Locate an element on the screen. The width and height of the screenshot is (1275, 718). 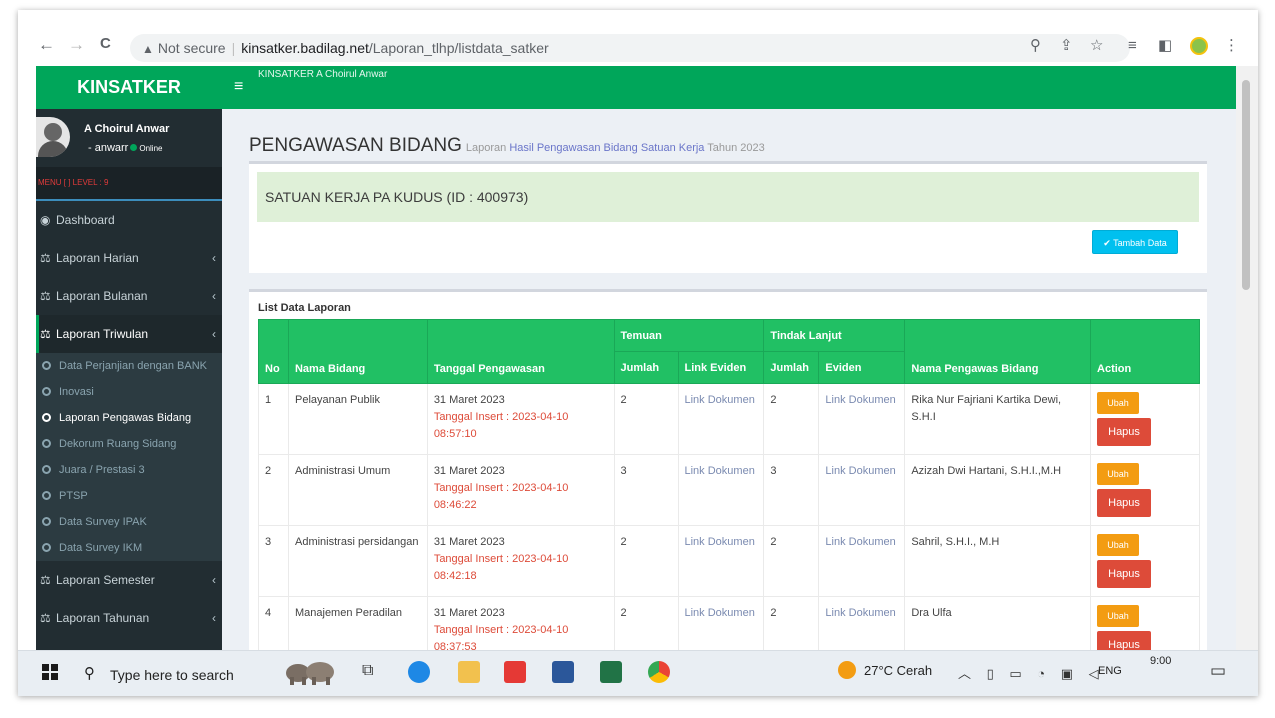
submenu-item-survey-ipak: Data Survey IPAK is located at coordinates (94, 522).